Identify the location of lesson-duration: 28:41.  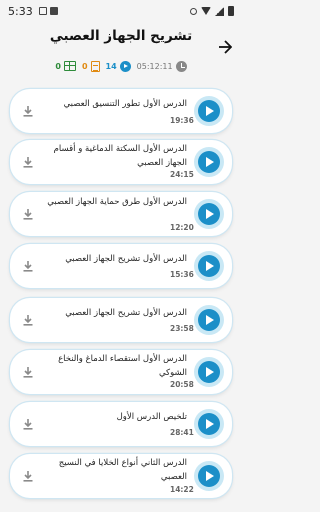
(182, 432).